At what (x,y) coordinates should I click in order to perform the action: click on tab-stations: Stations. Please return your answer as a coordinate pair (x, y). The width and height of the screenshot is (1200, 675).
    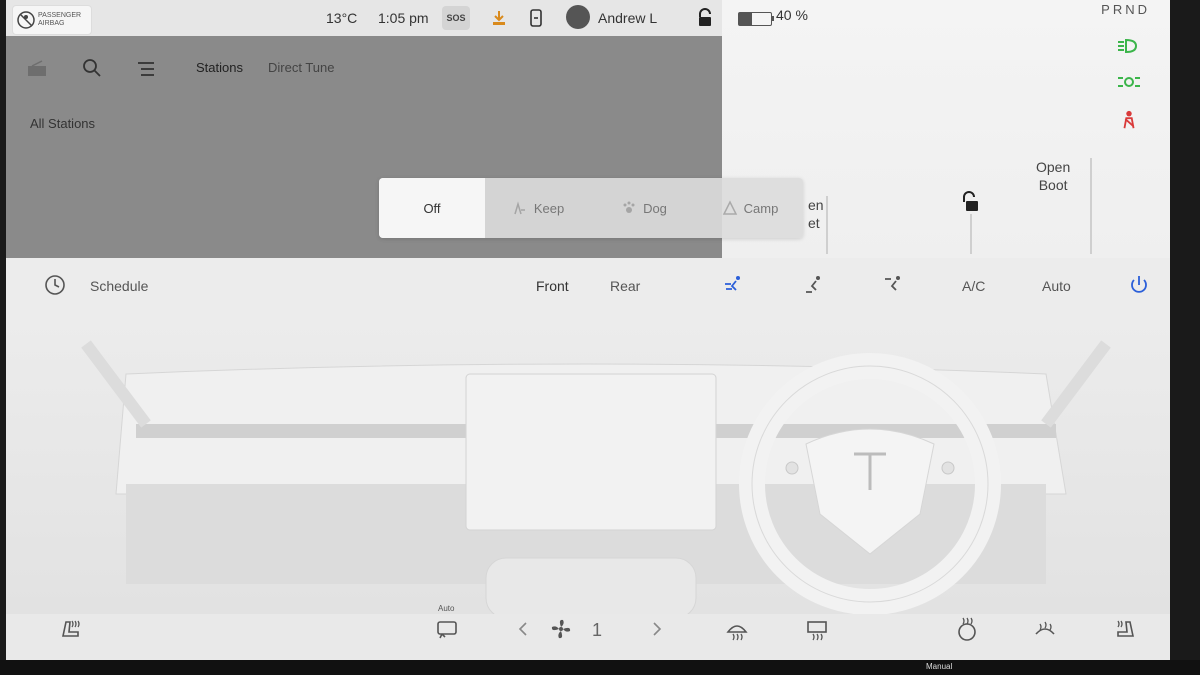
    Looking at the image, I should click on (219, 67).